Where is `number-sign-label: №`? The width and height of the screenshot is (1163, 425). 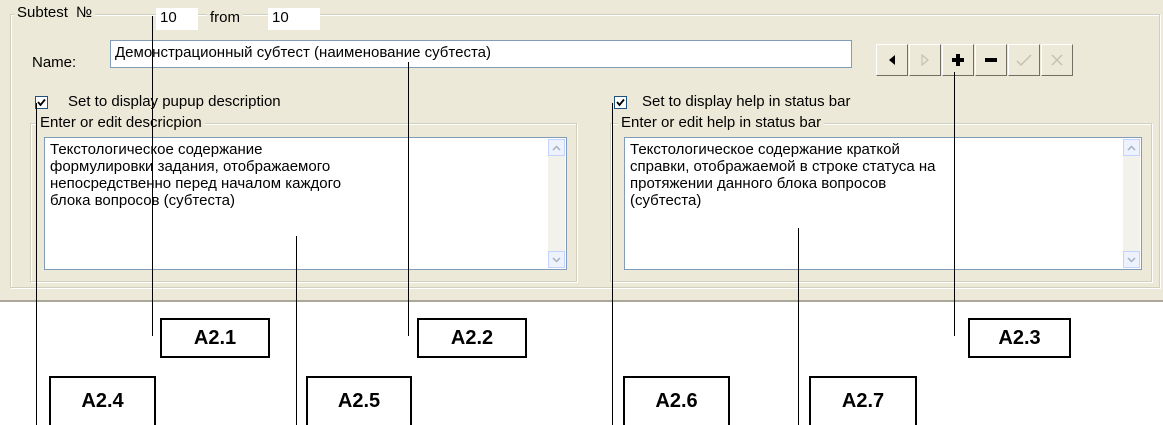 number-sign-label: № is located at coordinates (84, 12).